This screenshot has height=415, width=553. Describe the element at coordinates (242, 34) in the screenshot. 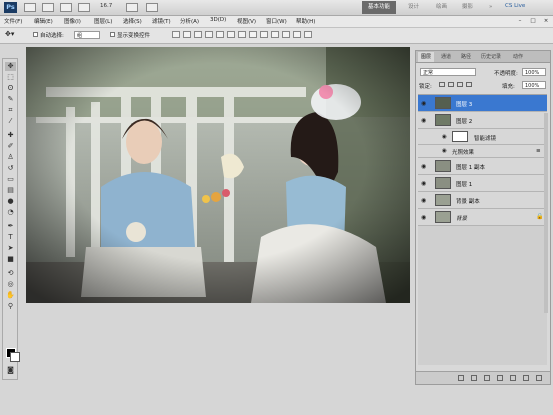

I see `distribute-top-icon` at that location.